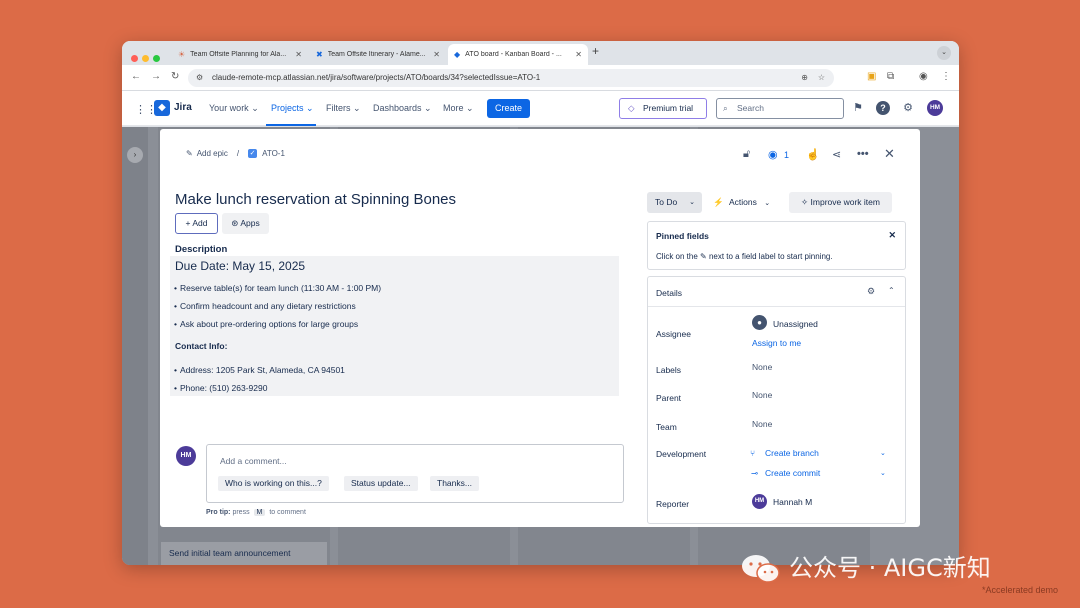  Describe the element at coordinates (457, 54) in the screenshot. I see `tab-favicon-icon: ◆` at that location.